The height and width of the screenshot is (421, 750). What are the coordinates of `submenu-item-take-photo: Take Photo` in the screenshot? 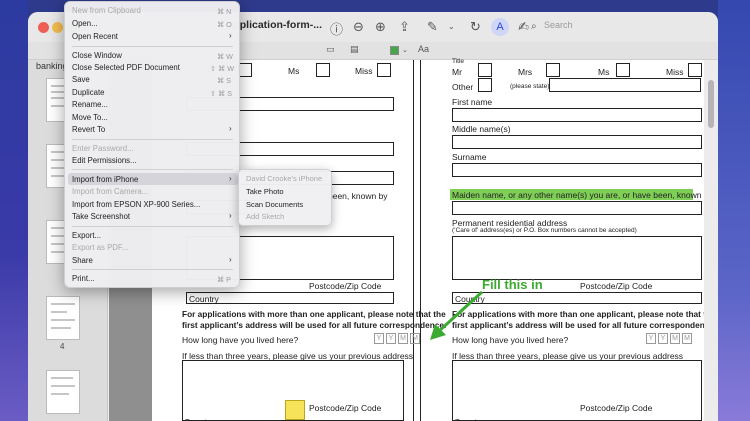 It's located at (265, 191).